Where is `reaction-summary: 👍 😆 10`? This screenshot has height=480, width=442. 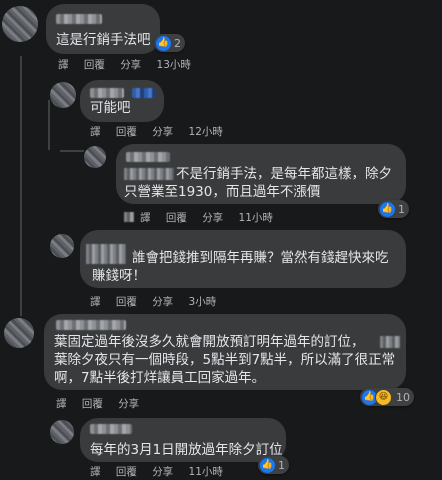 reaction-summary: 👍 😆 10 is located at coordinates (387, 397).